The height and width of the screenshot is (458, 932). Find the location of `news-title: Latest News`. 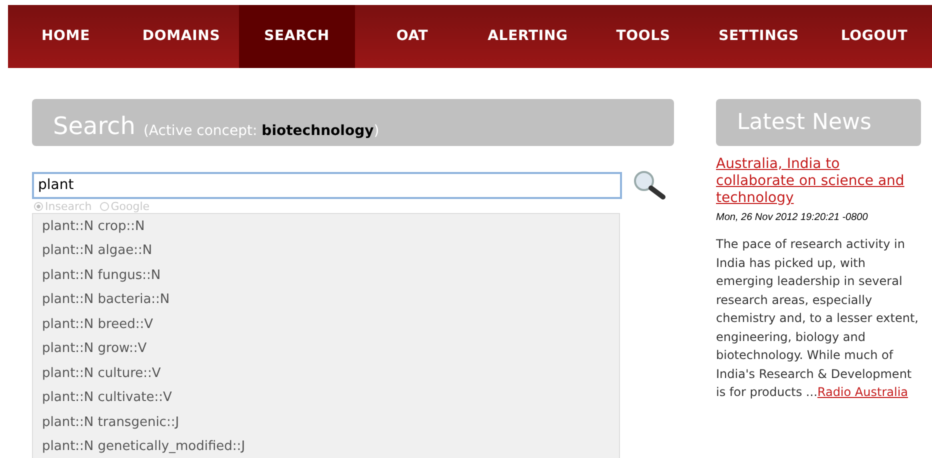

news-title: Latest News is located at coordinates (804, 123).